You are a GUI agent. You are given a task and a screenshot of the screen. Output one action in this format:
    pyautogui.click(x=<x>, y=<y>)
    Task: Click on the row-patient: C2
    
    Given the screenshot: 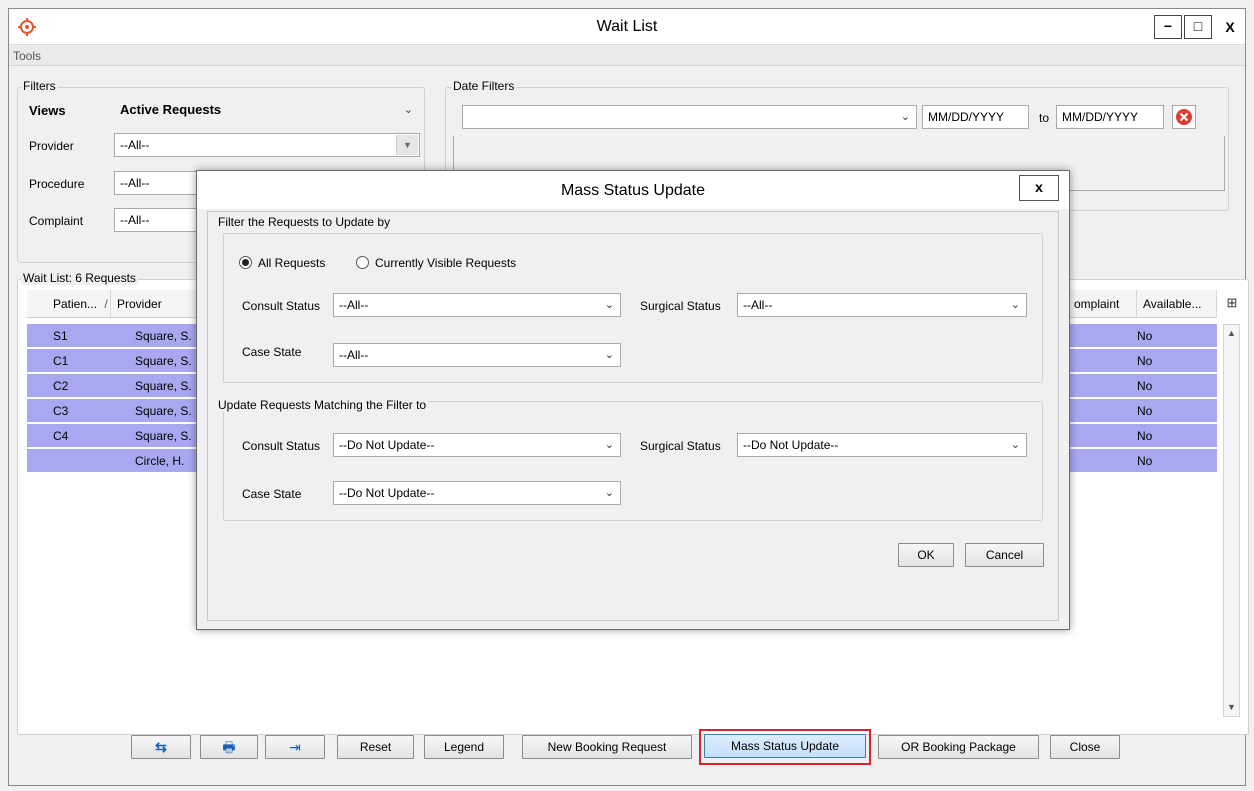 What is the action you would take?
    pyautogui.click(x=61, y=386)
    